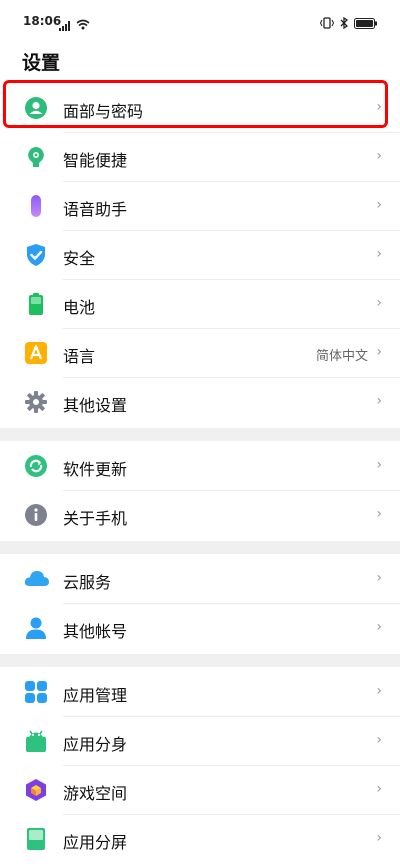 This screenshot has width=400, height=864. What do you see at coordinates (95, 631) in the screenshot?
I see `settings-item-label: 其他帐号` at bounding box center [95, 631].